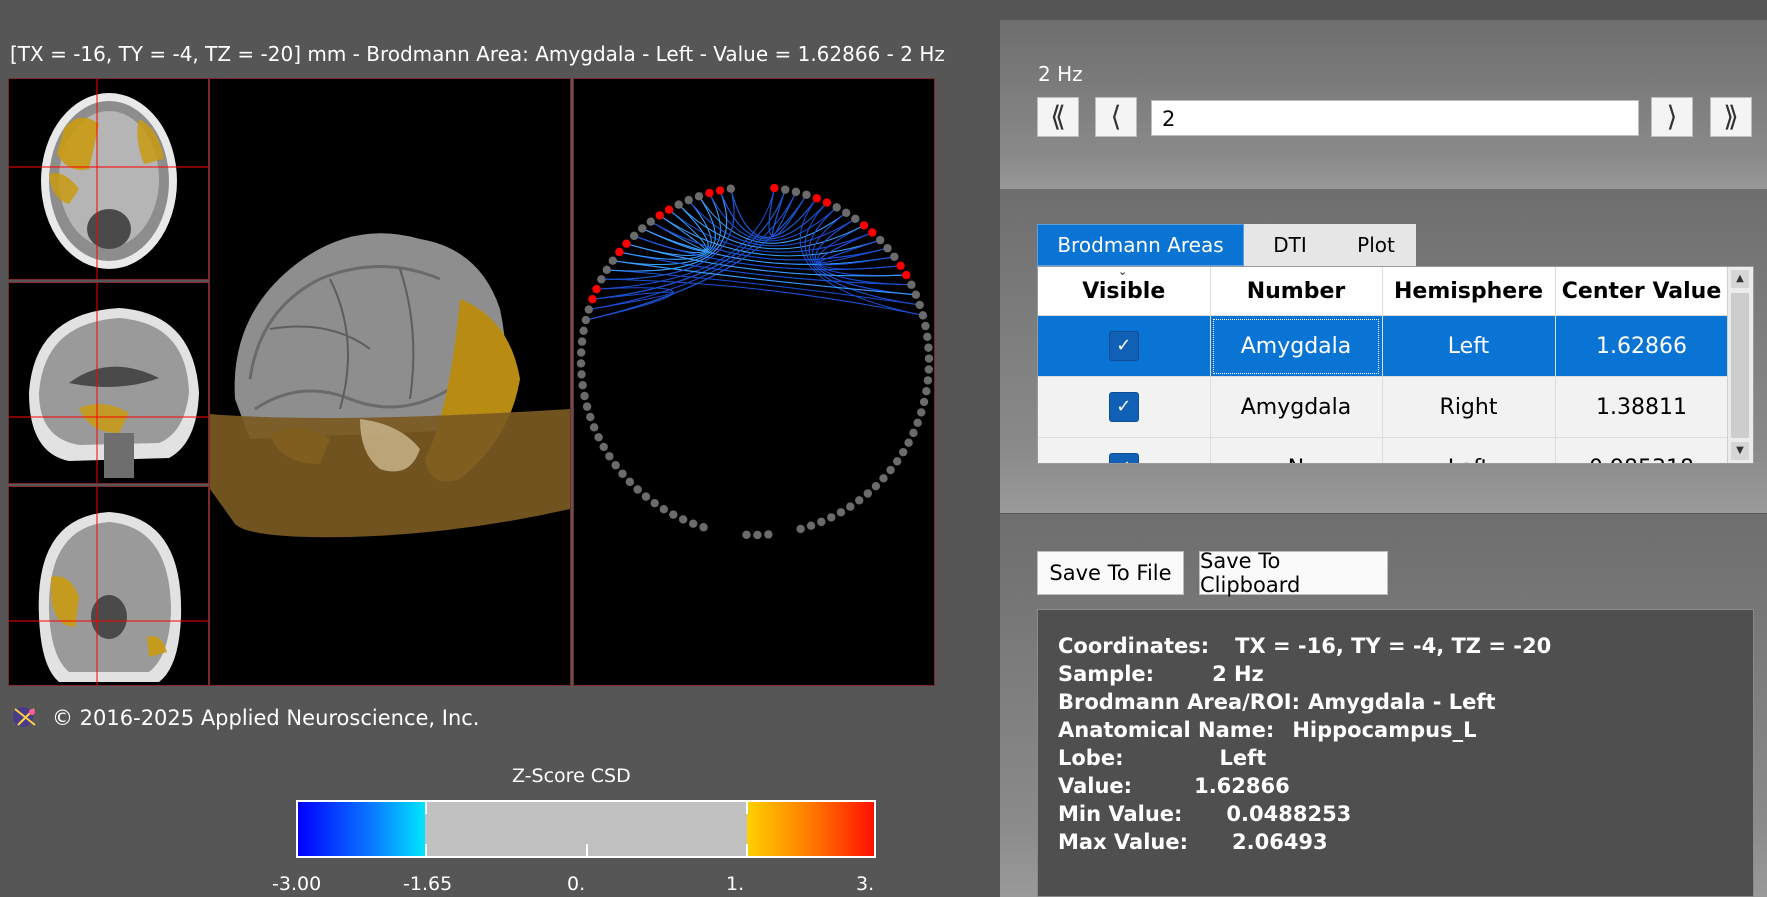  I want to click on coronal-slice-view, so click(108, 586).